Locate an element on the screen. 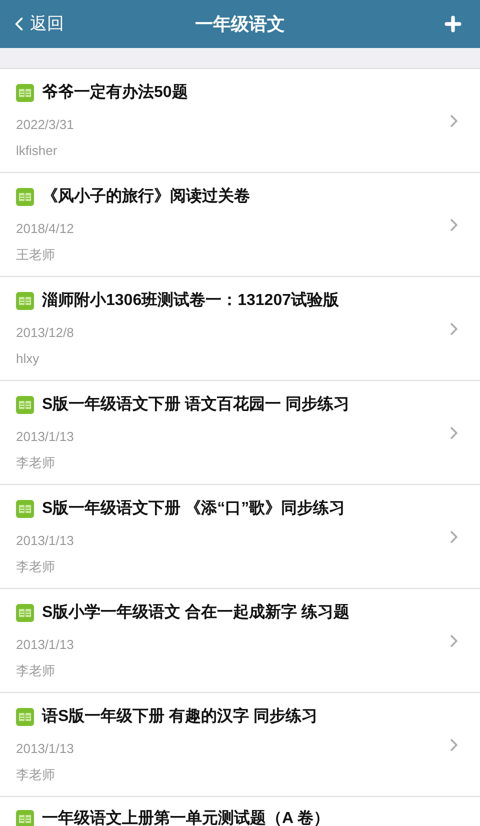 Image resolution: width=480 pixels, height=826 pixels. item-title: S版一年级语文下册 语文百花园一 同步练习 is located at coordinates (196, 404).